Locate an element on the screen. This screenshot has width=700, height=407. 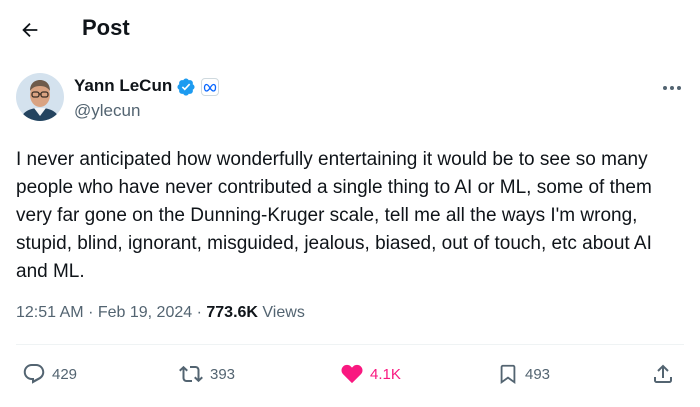
avatar is located at coordinates (40, 97).